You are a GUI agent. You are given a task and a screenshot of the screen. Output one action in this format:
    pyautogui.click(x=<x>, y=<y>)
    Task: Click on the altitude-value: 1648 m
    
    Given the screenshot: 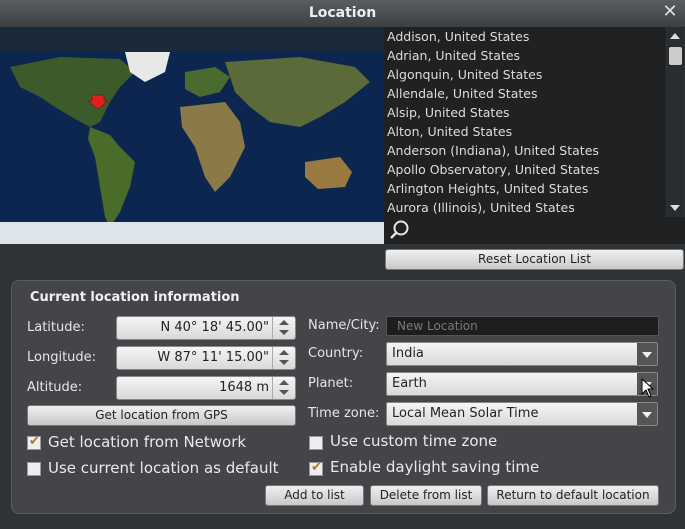 What is the action you would take?
    pyautogui.click(x=244, y=387)
    